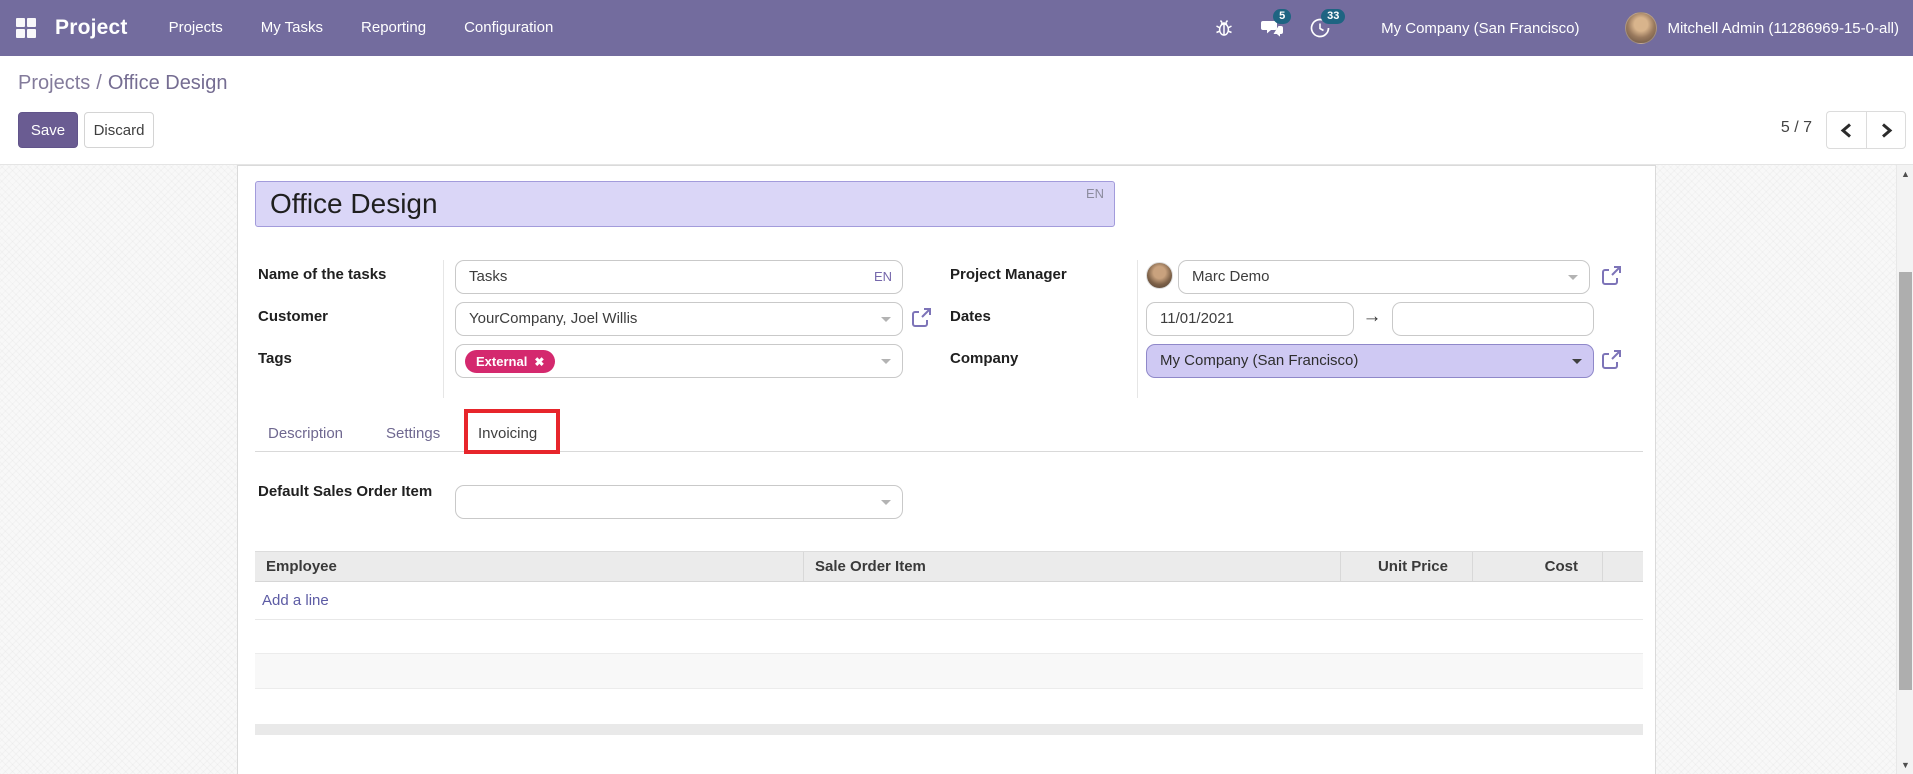 The image size is (1913, 774). I want to click on pager-previous-button, so click(1846, 130).